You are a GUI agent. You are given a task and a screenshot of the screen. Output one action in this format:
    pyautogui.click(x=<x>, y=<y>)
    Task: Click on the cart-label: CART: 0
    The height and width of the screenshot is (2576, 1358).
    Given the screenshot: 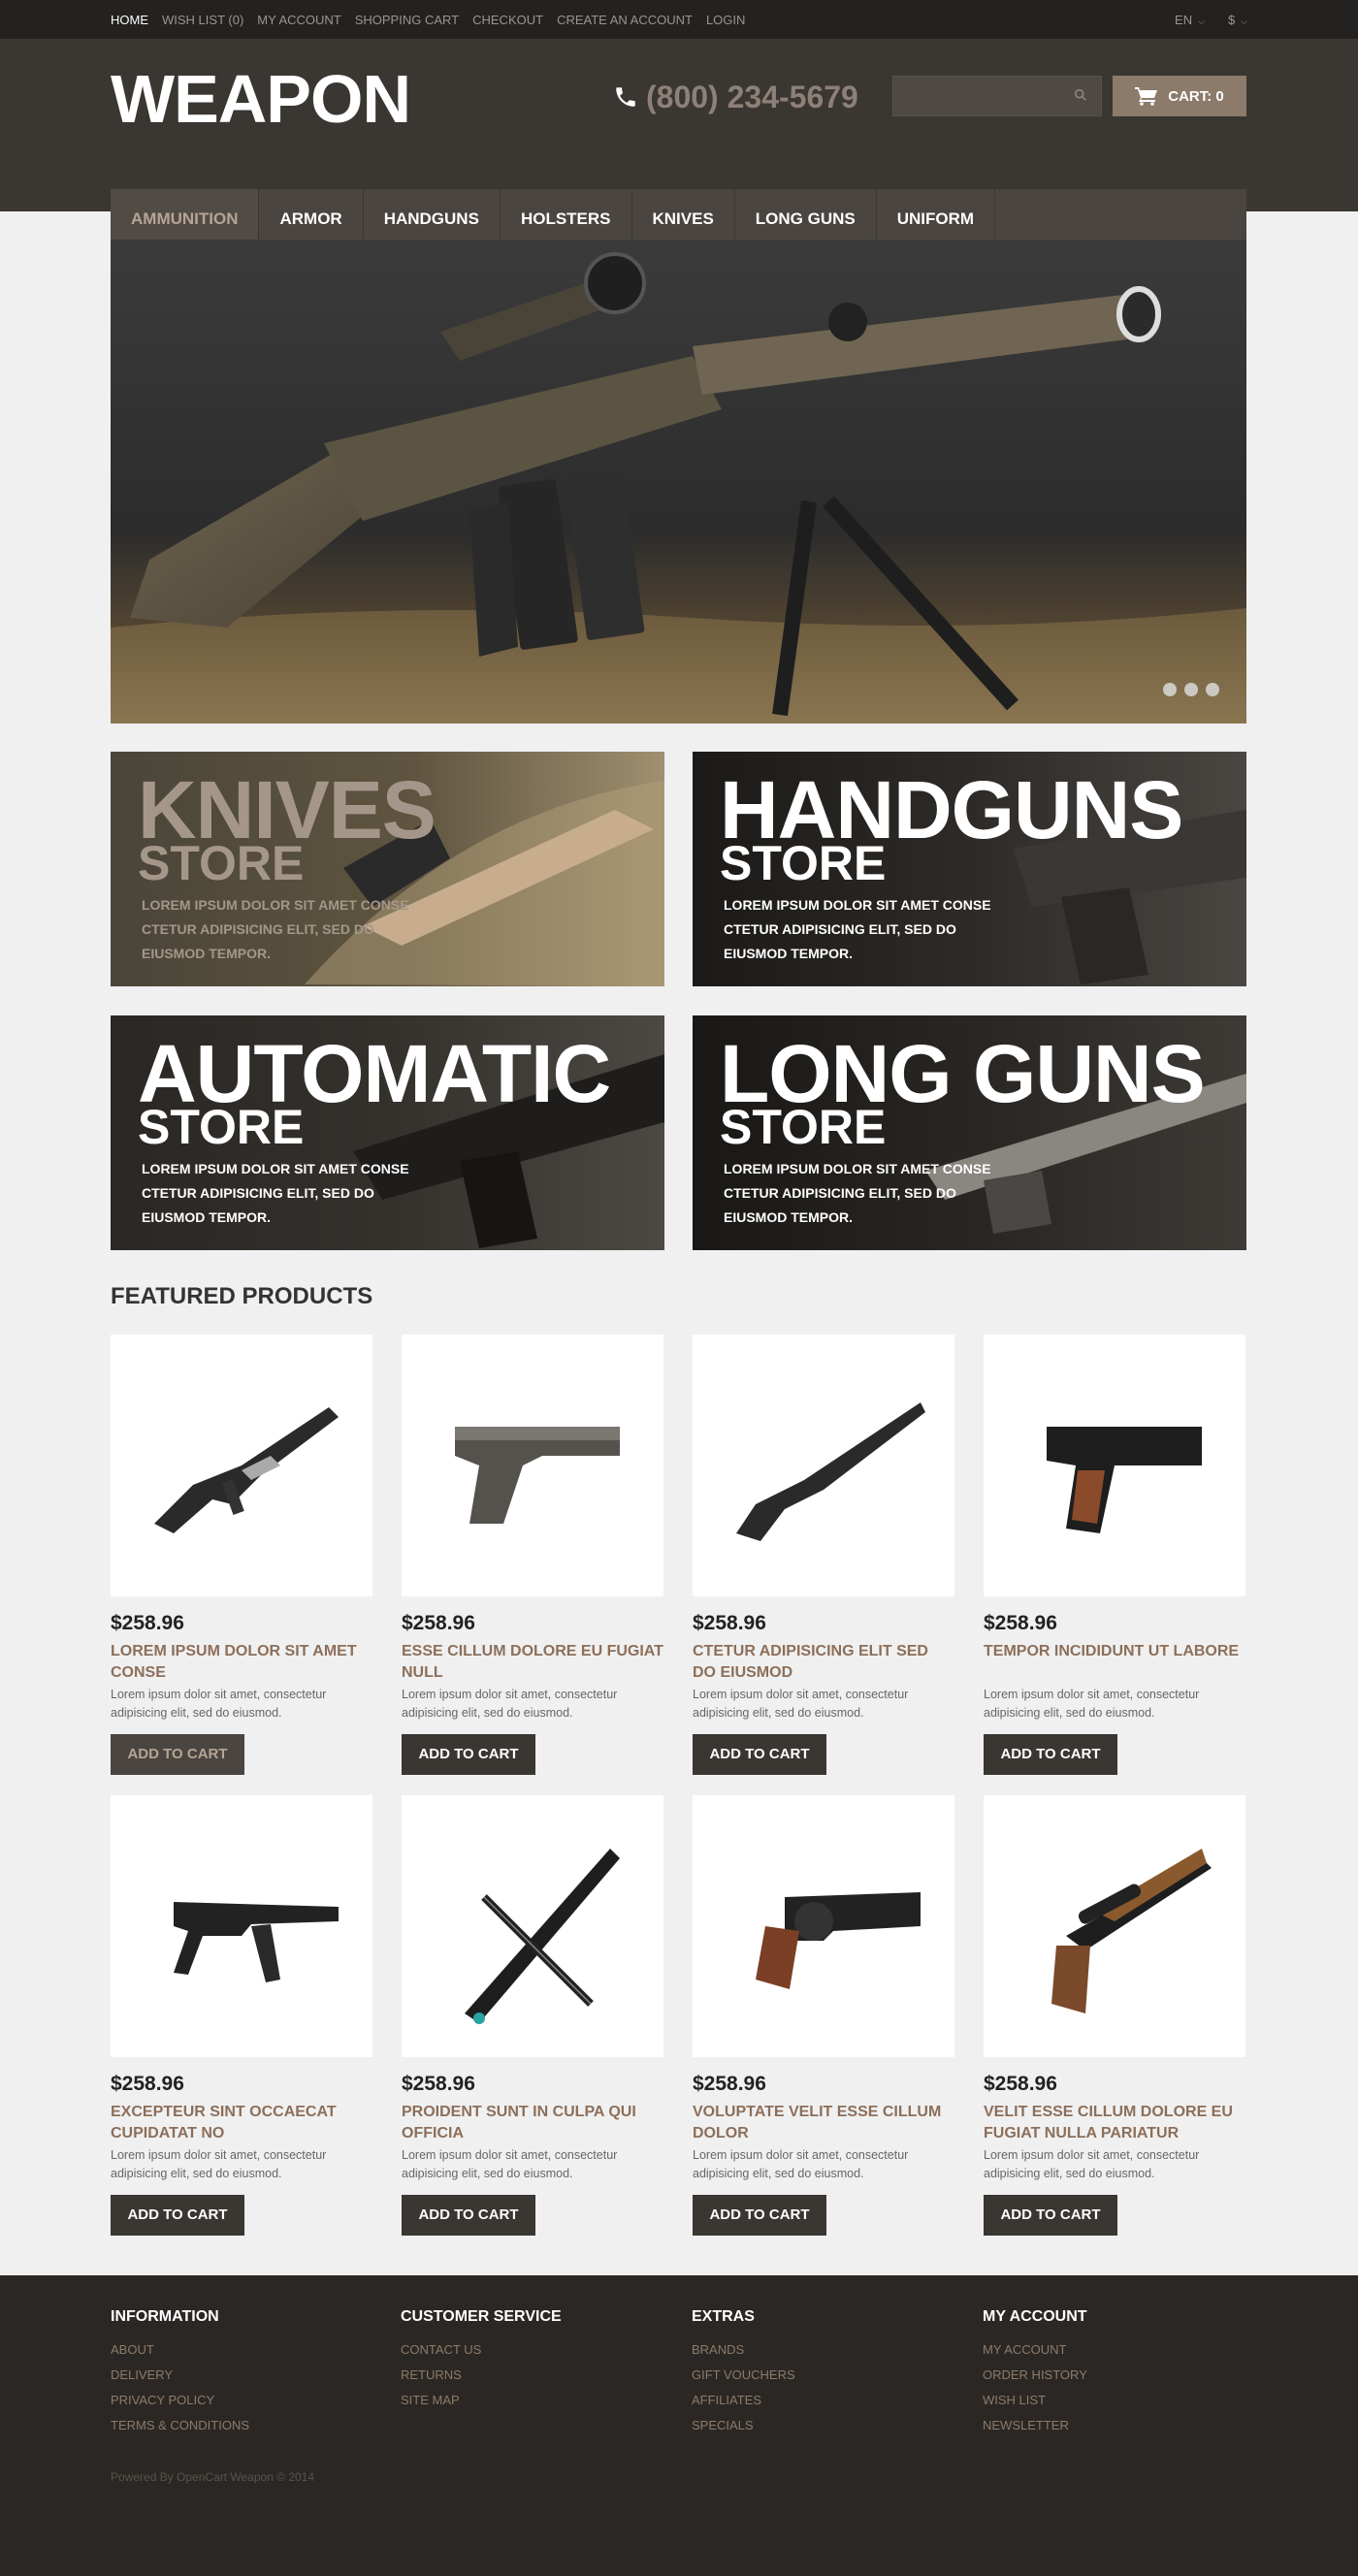 What is the action you would take?
    pyautogui.click(x=1196, y=96)
    